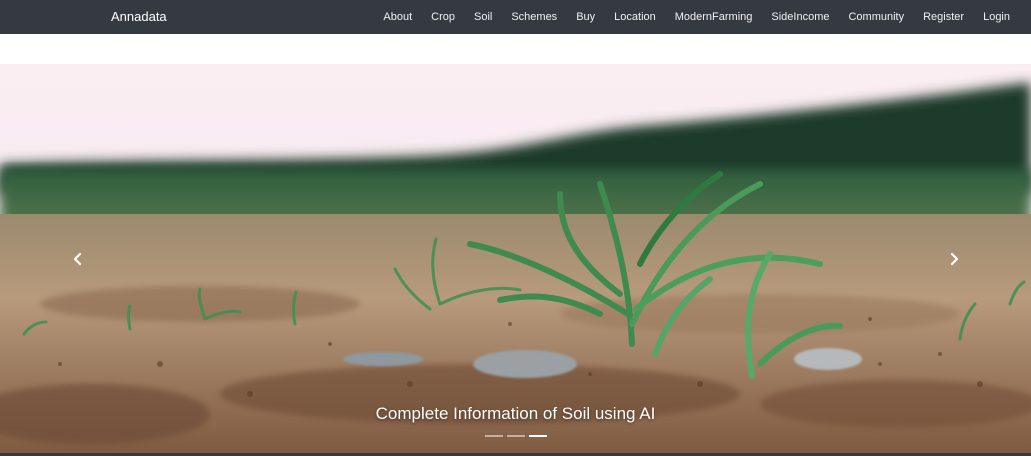 This screenshot has height=456, width=1031. I want to click on nav-item-schemes: Schemes, so click(534, 17).